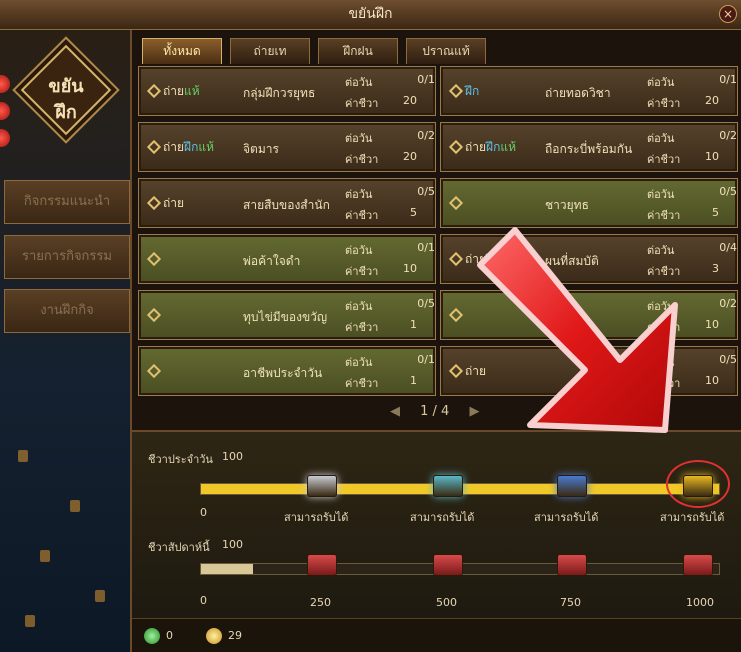 The width and height of the screenshot is (741, 652). Describe the element at coordinates (434, 411) in the screenshot. I see `pager: ◀ 1 / 4 ▶` at that location.